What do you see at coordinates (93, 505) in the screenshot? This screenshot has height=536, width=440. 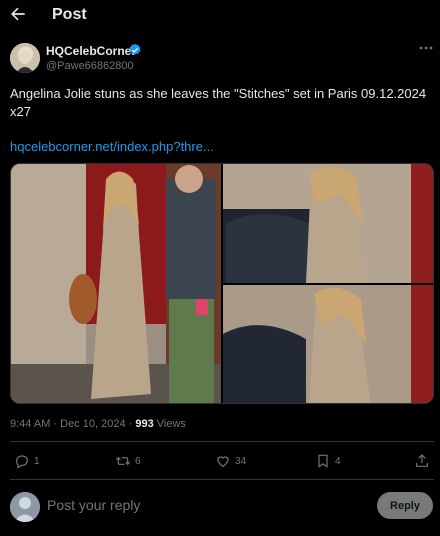 I see `reply-input: Post your reply` at bounding box center [93, 505].